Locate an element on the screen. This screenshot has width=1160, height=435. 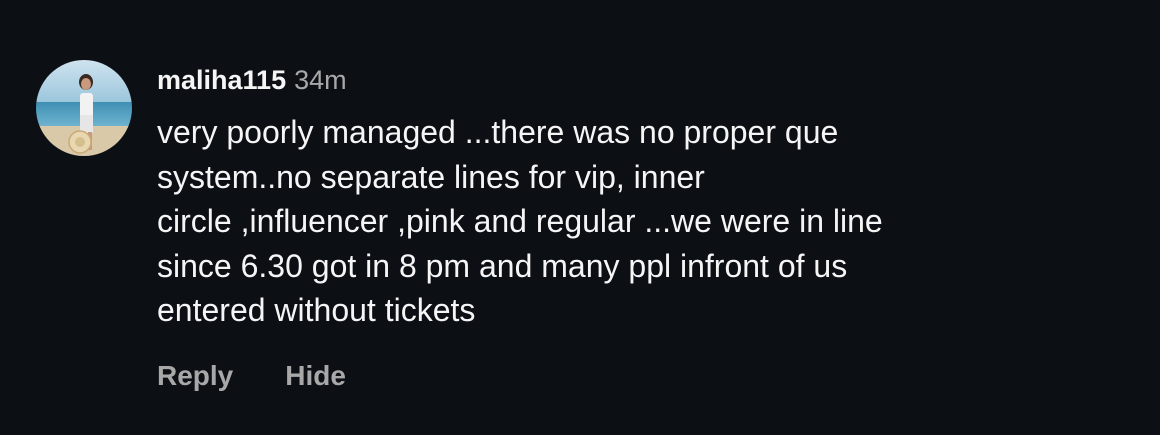
comment-text-line: entered without tickets is located at coordinates (316, 310).